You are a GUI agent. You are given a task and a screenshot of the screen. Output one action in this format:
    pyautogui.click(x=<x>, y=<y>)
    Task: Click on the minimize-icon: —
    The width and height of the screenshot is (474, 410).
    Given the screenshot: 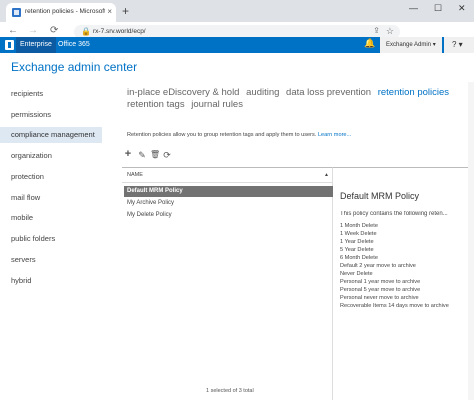 What is the action you would take?
    pyautogui.click(x=413, y=8)
    